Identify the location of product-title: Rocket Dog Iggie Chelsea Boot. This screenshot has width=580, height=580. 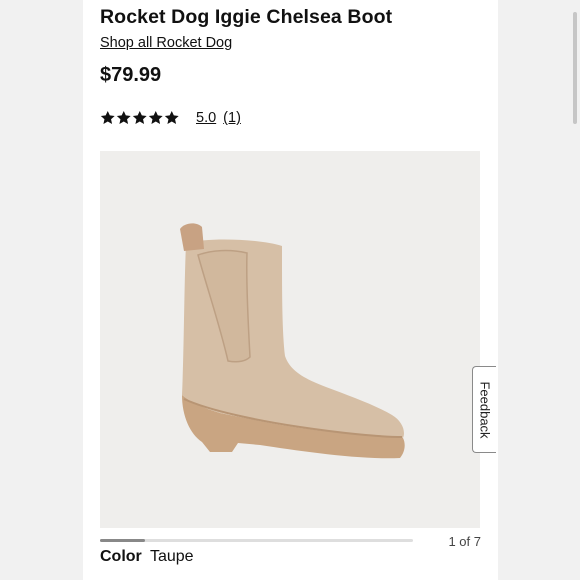
(246, 17).